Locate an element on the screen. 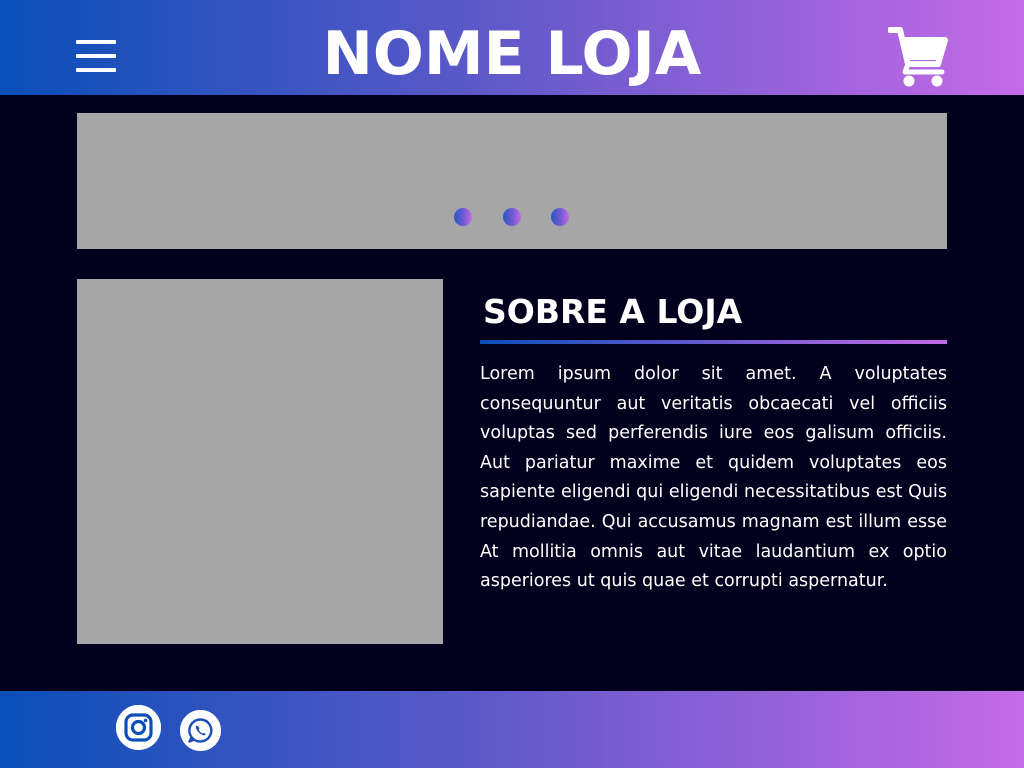 This screenshot has width=1024, height=768. store-title: NOME LOJA is located at coordinates (512, 54).